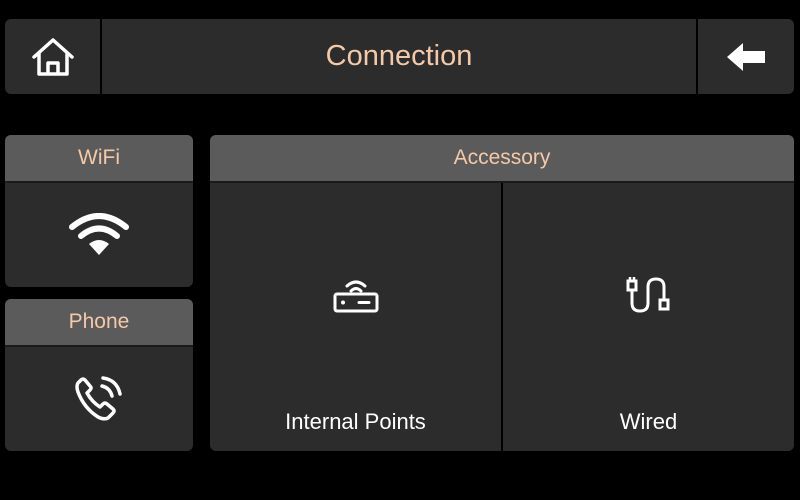 Image resolution: width=800 pixels, height=500 pixels. What do you see at coordinates (647, 295) in the screenshot?
I see `cable-icon` at bounding box center [647, 295].